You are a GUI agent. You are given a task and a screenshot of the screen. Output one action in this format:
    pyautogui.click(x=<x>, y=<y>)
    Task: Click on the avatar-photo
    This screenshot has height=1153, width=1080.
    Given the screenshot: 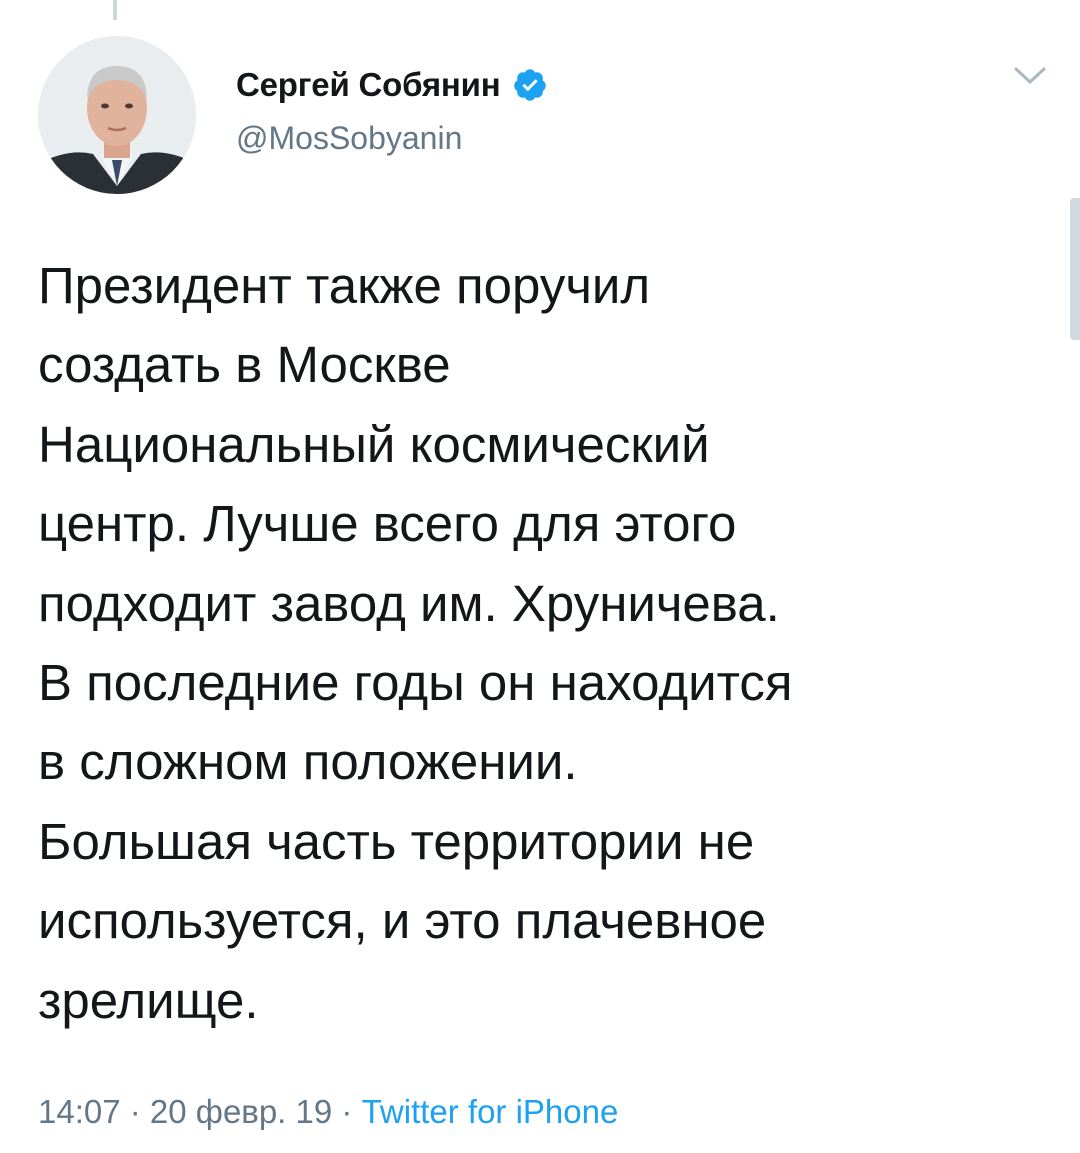 What is the action you would take?
    pyautogui.click(x=117, y=115)
    